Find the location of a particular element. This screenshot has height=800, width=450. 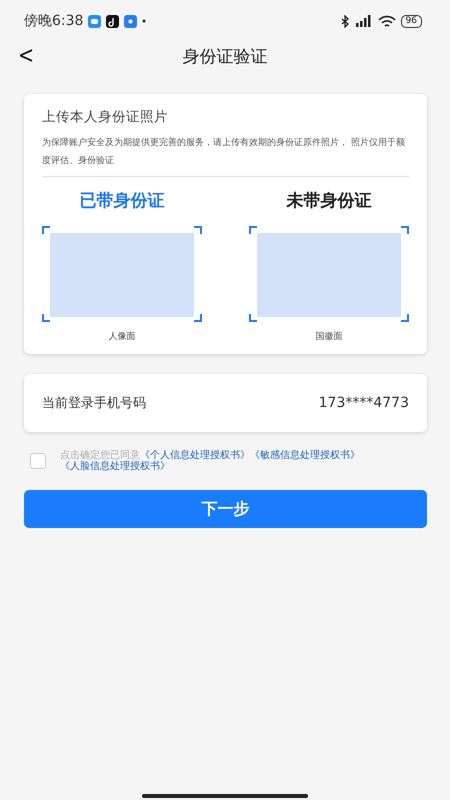

id-option-tab: 已带身份证 is located at coordinates (122, 200).